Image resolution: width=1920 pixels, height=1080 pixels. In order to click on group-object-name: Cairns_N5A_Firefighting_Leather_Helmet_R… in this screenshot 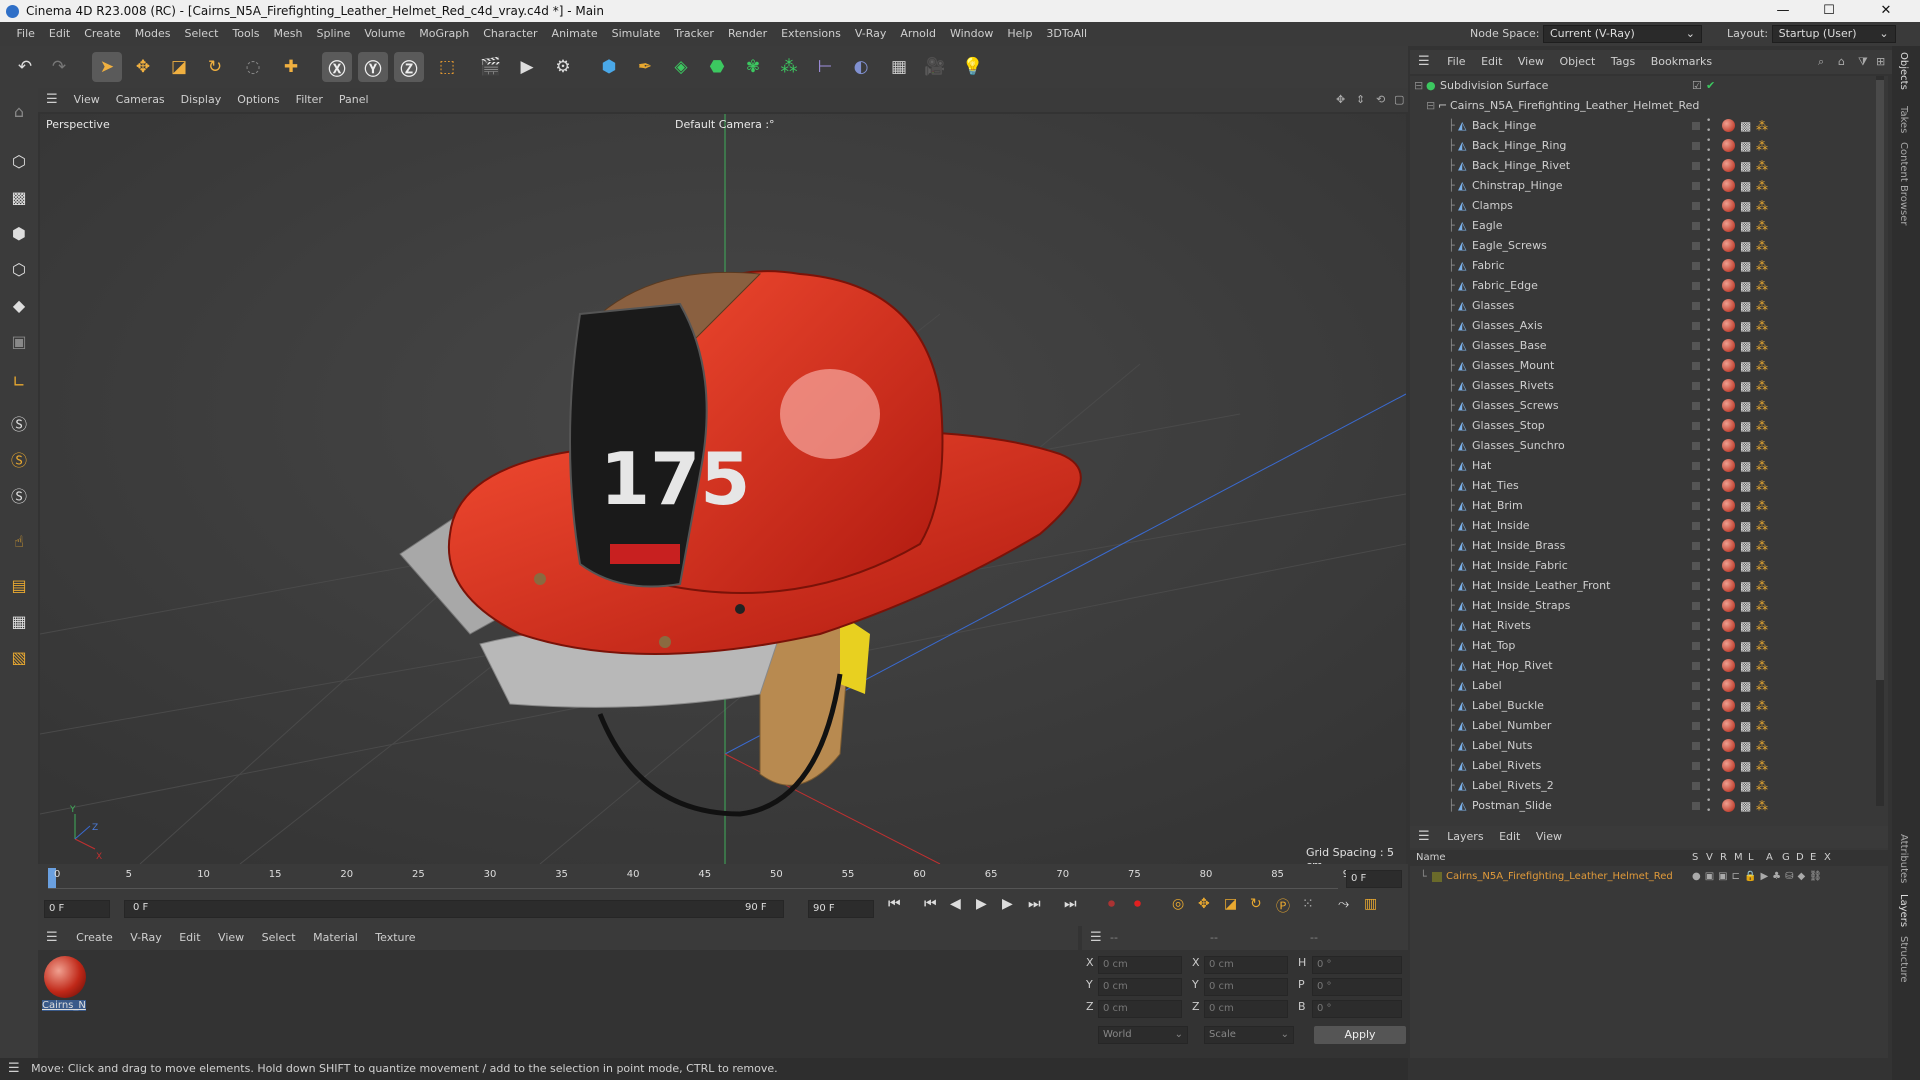, I will do `click(1574, 106)`.